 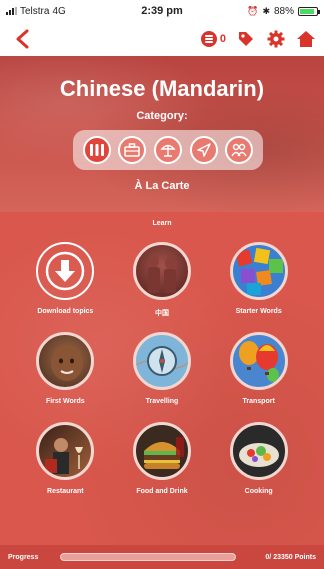 I want to click on category-a-la-carte-button, so click(x=96, y=150).